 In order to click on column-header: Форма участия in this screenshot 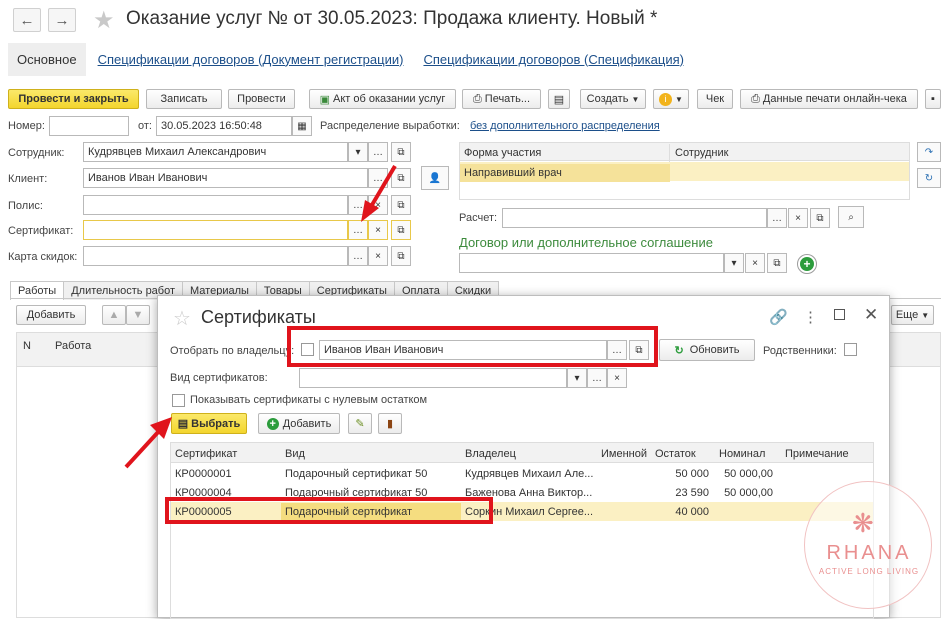, I will do `click(565, 153)`.